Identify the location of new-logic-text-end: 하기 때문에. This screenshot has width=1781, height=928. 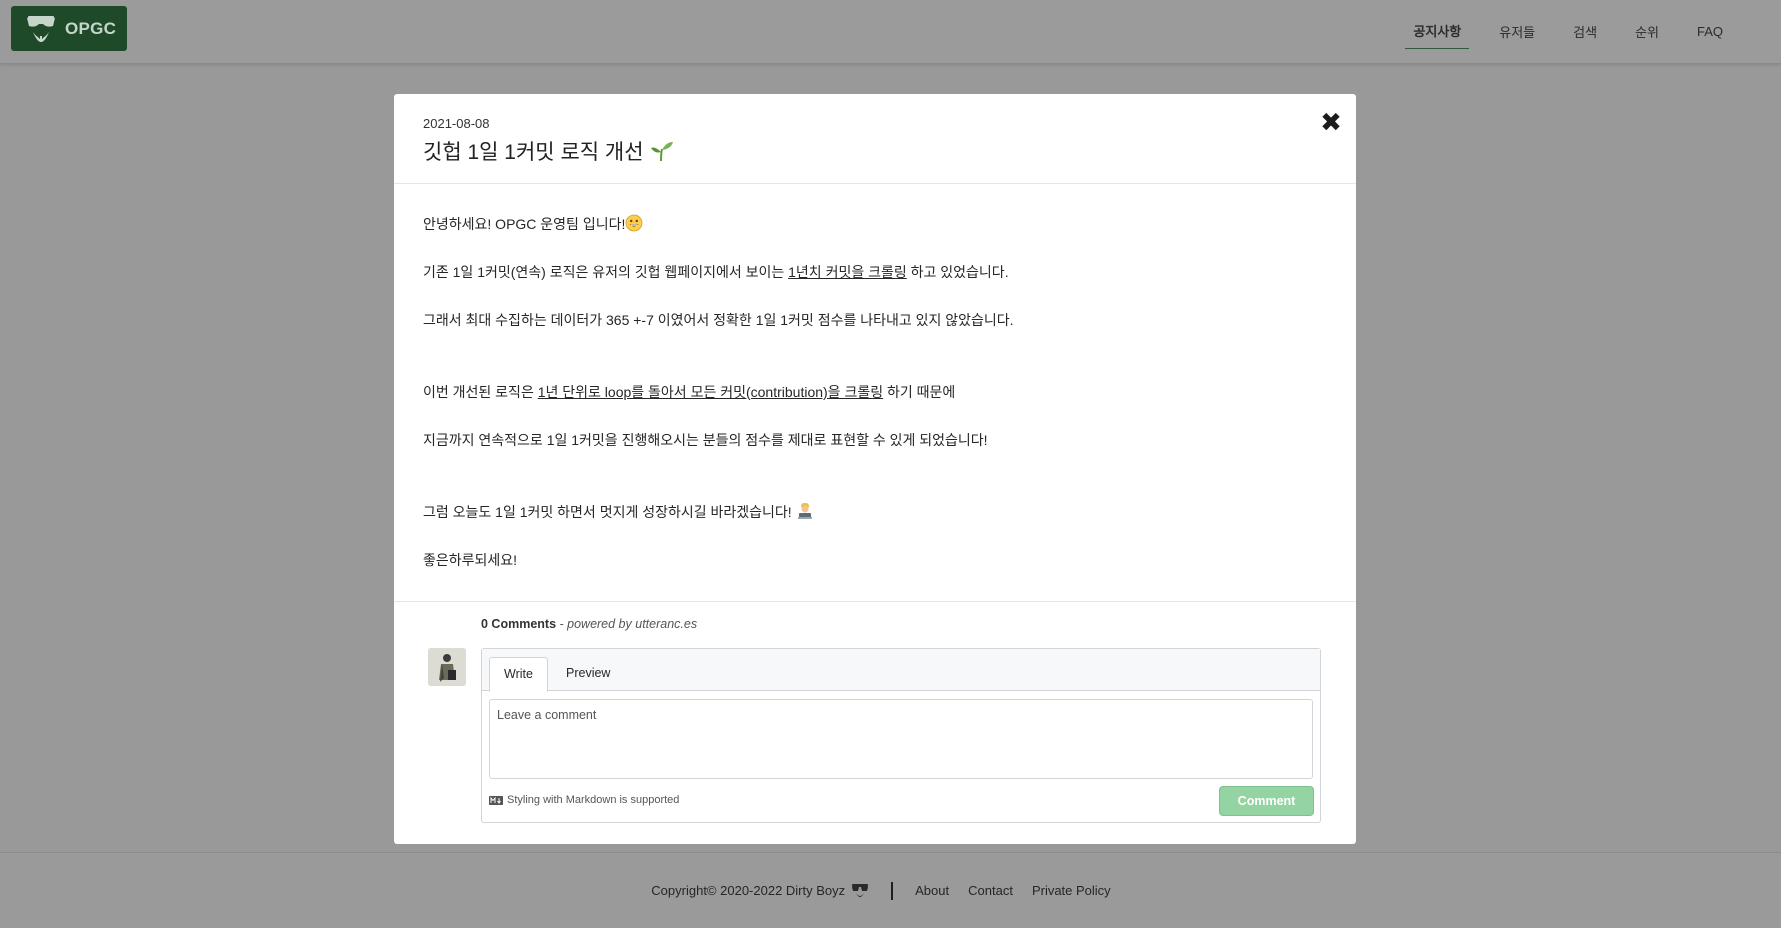
(919, 392).